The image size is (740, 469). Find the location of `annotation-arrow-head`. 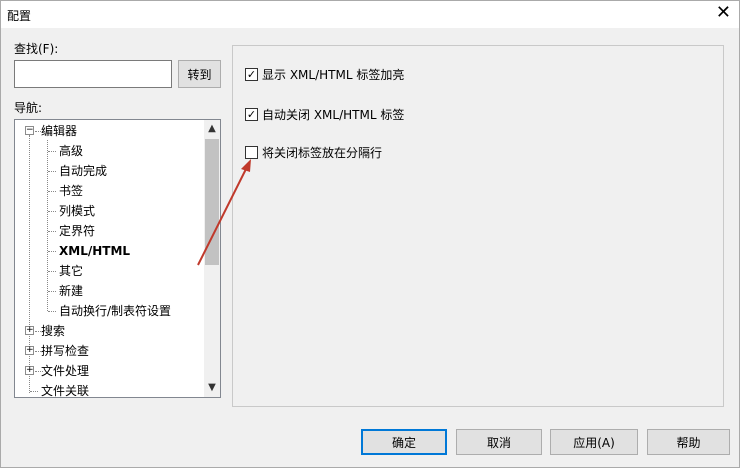

annotation-arrow-head is located at coordinates (246, 165).